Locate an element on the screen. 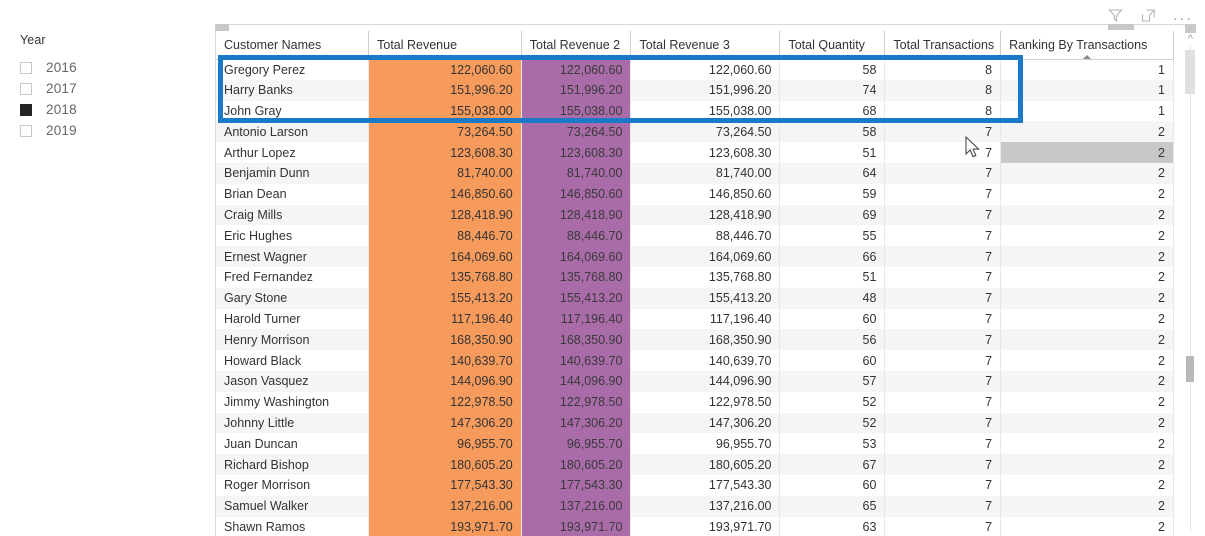 Image resolution: width=1205 pixels, height=536 pixels. cell-total-revenue-2: 122,060.60 is located at coordinates (576, 69).